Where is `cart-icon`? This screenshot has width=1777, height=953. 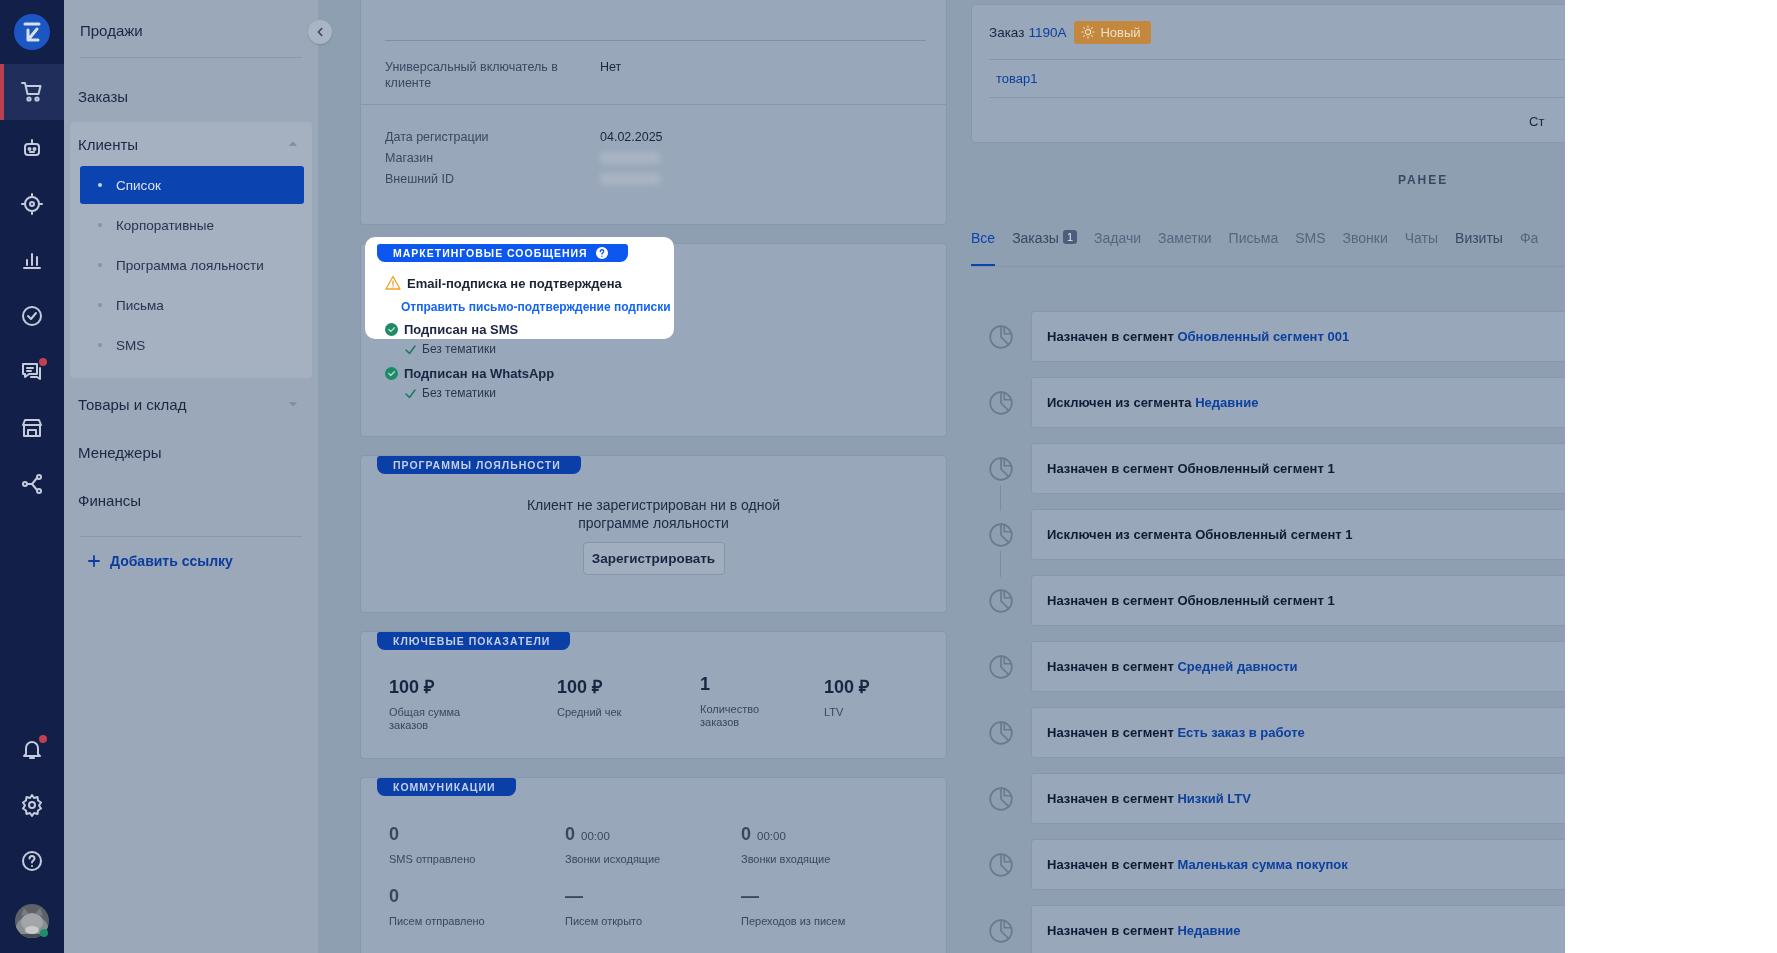
cart-icon is located at coordinates (32, 92).